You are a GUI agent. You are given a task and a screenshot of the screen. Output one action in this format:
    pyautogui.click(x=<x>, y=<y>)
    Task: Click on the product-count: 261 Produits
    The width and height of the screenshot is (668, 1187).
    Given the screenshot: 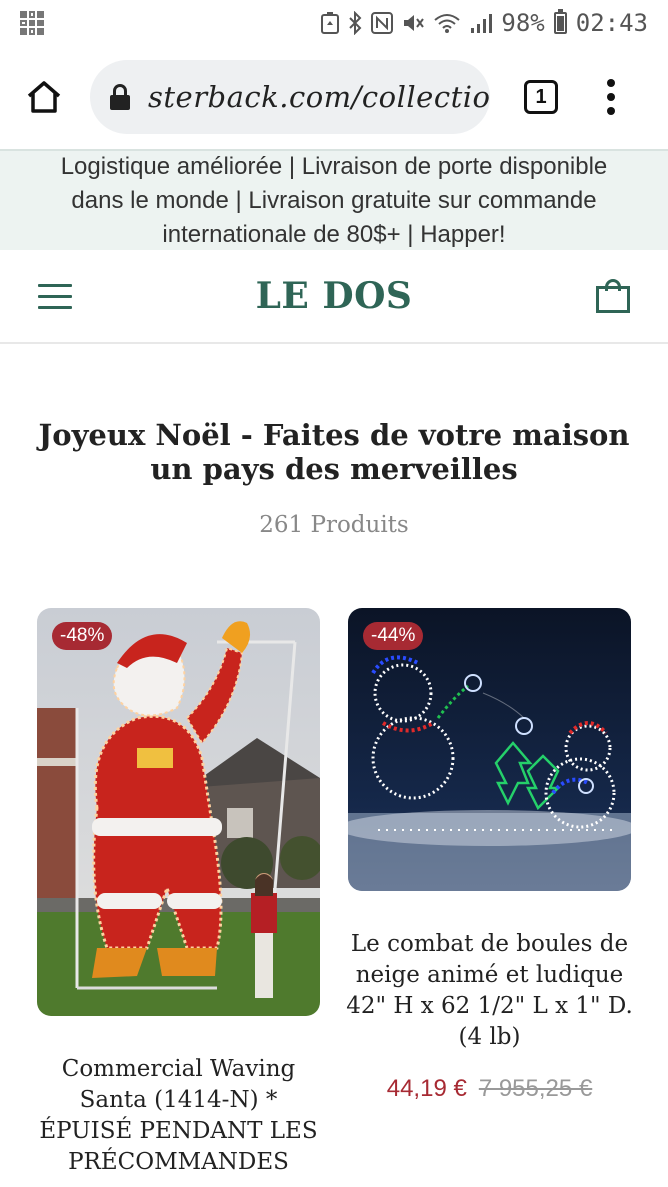 What is the action you would take?
    pyautogui.click(x=334, y=525)
    